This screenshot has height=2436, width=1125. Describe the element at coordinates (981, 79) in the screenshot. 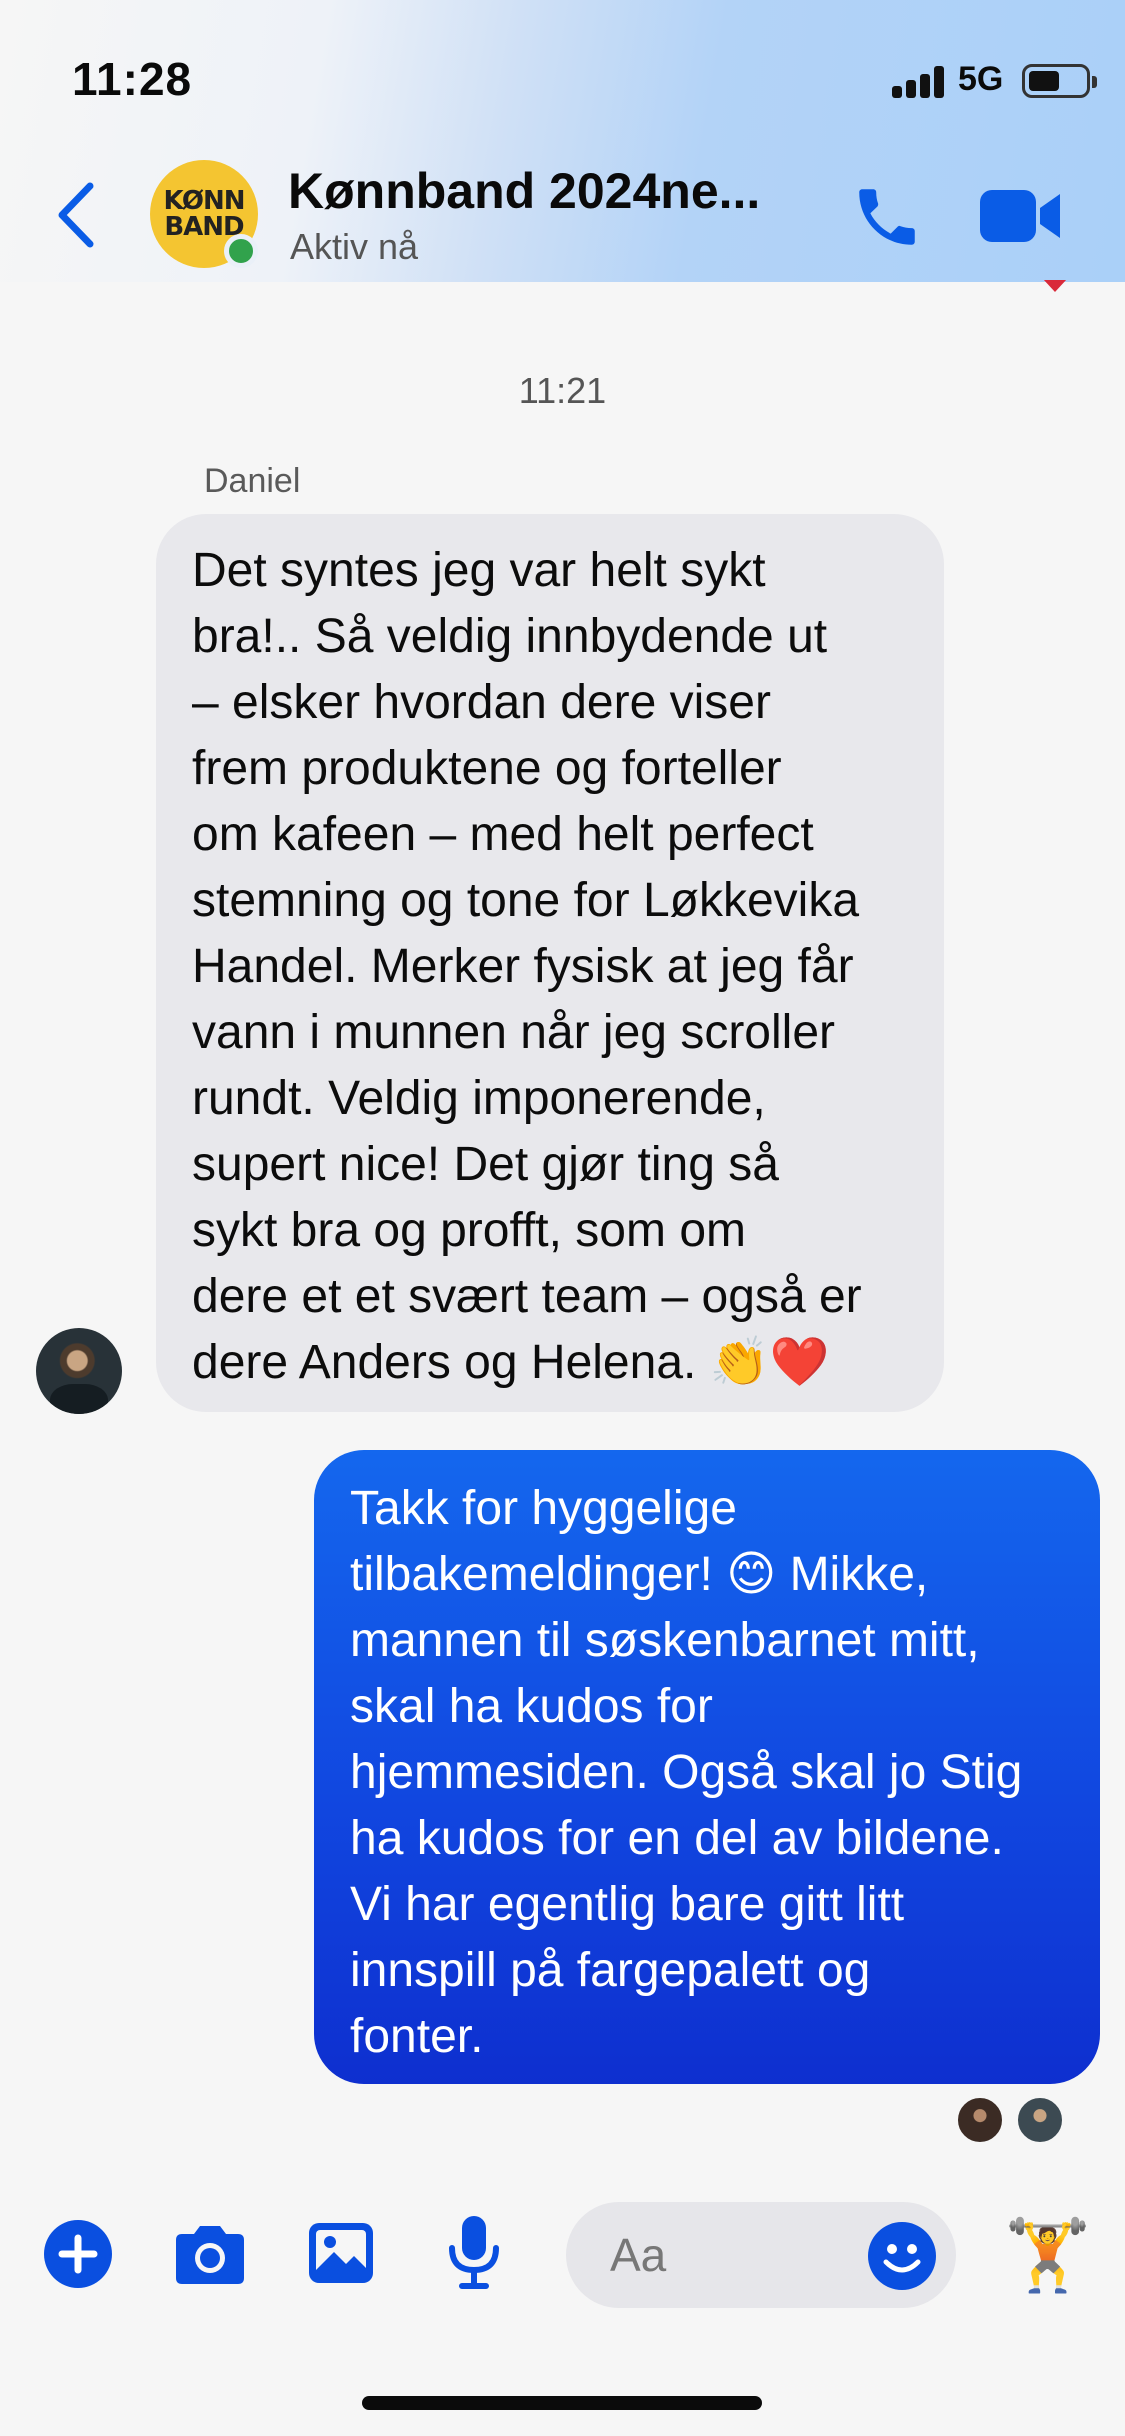

I see `network-type: 5G` at that location.